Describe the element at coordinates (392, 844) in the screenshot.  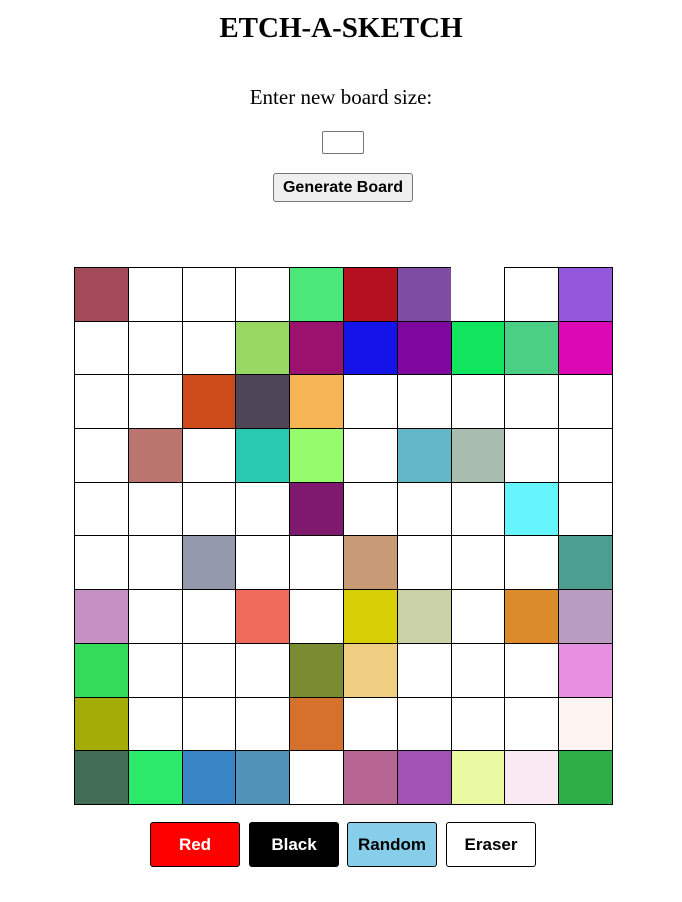
I see `random-button: Random` at that location.